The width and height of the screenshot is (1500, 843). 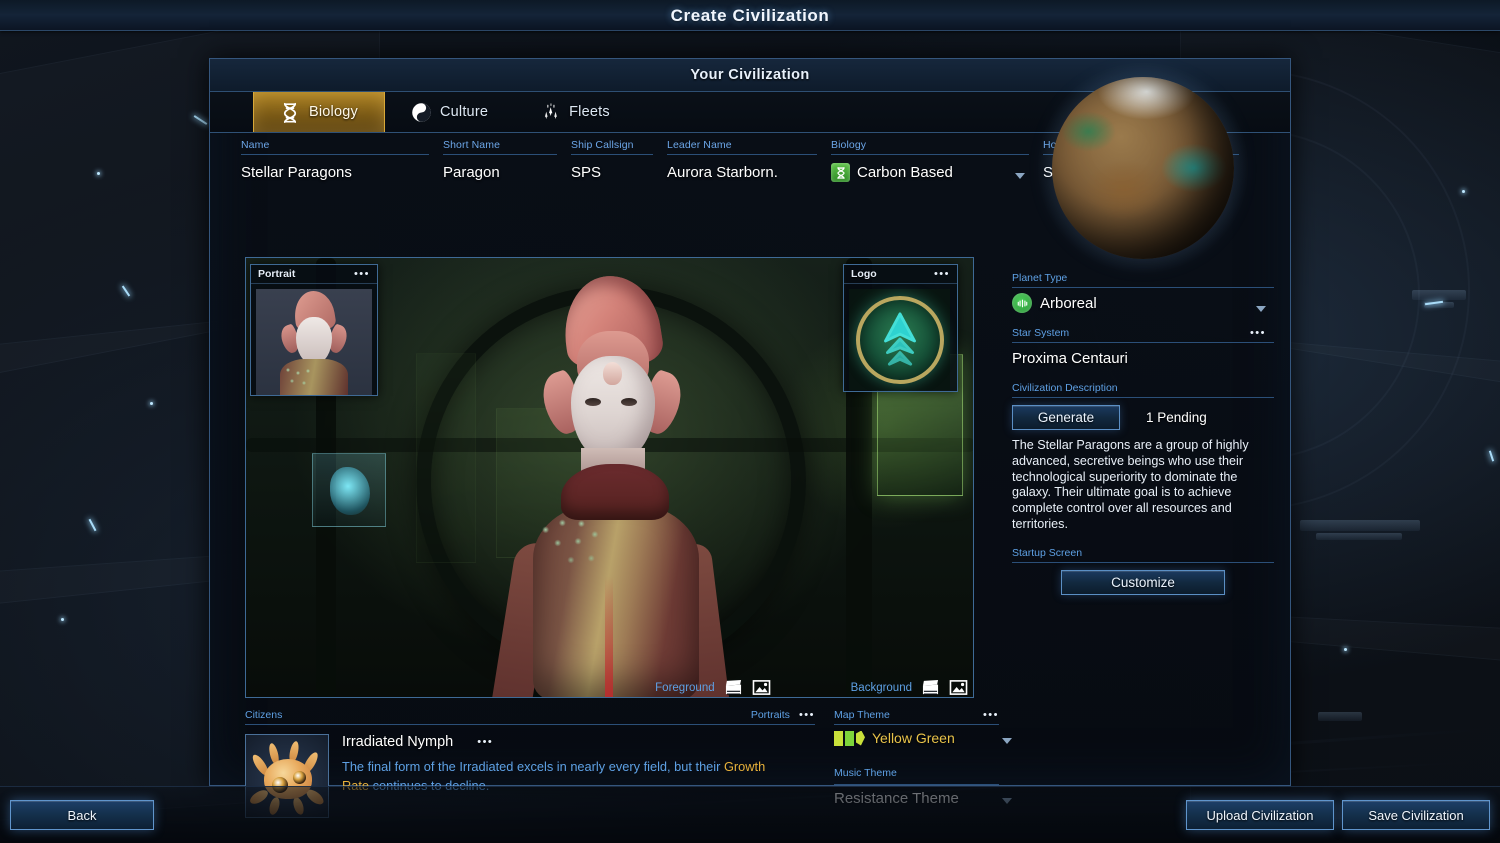 I want to click on field-label-biology: Biology, so click(x=849, y=145).